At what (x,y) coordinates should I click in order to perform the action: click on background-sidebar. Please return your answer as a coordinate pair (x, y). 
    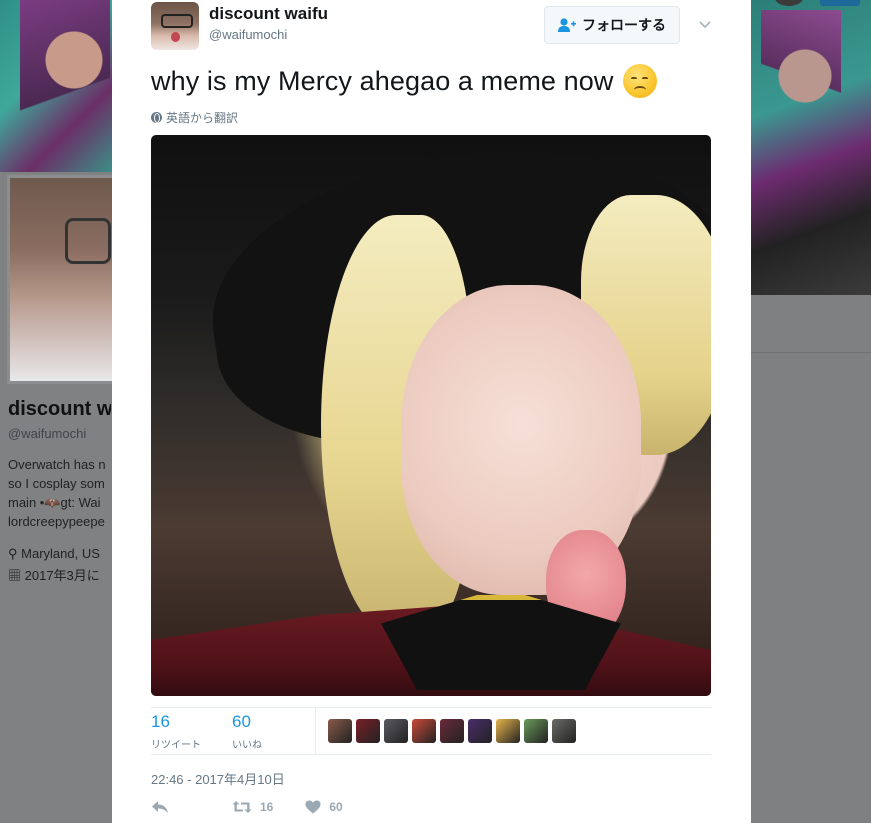
    Looking at the image, I should click on (811, 559).